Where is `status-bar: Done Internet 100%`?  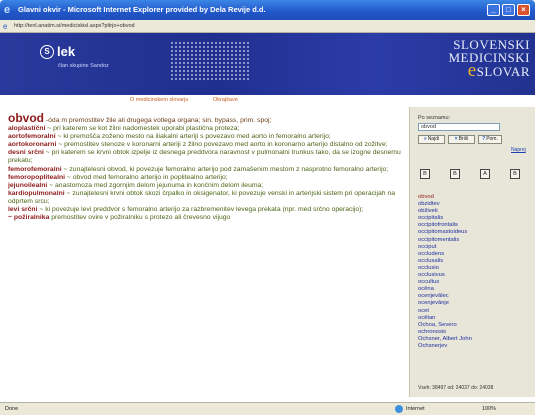 status-bar: Done Internet 100% is located at coordinates (267, 408).